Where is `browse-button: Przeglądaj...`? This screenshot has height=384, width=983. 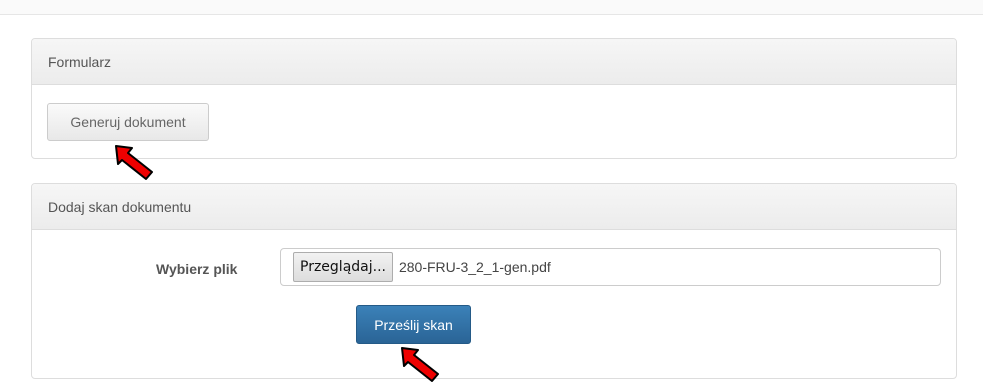 browse-button: Przeglądaj... is located at coordinates (343, 267).